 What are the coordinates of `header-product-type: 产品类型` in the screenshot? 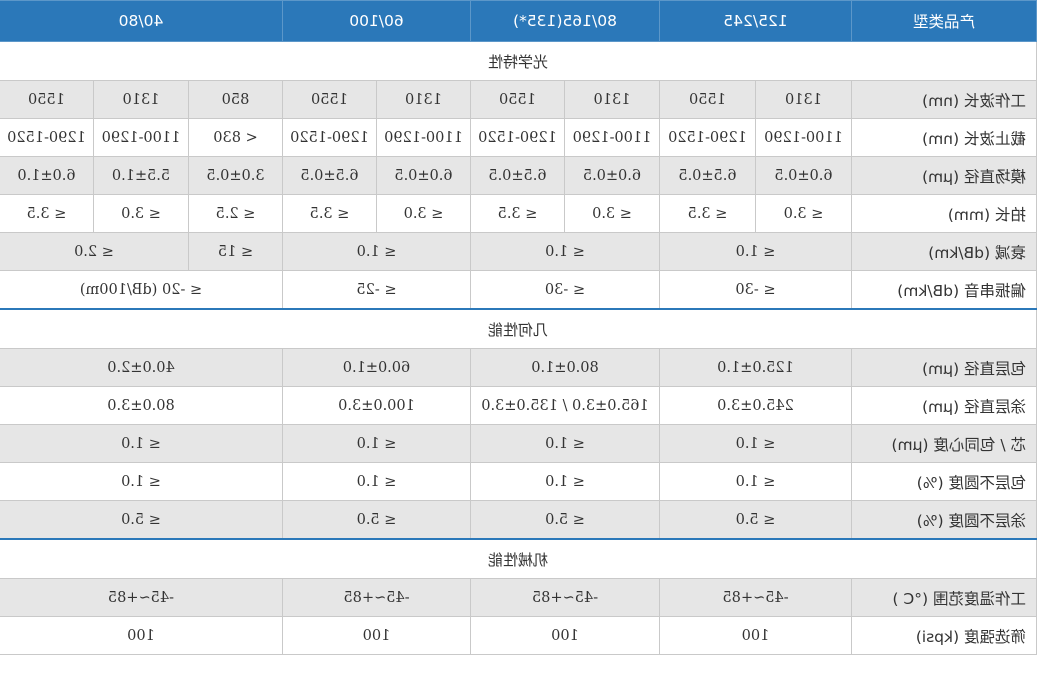 It's located at (944, 21).